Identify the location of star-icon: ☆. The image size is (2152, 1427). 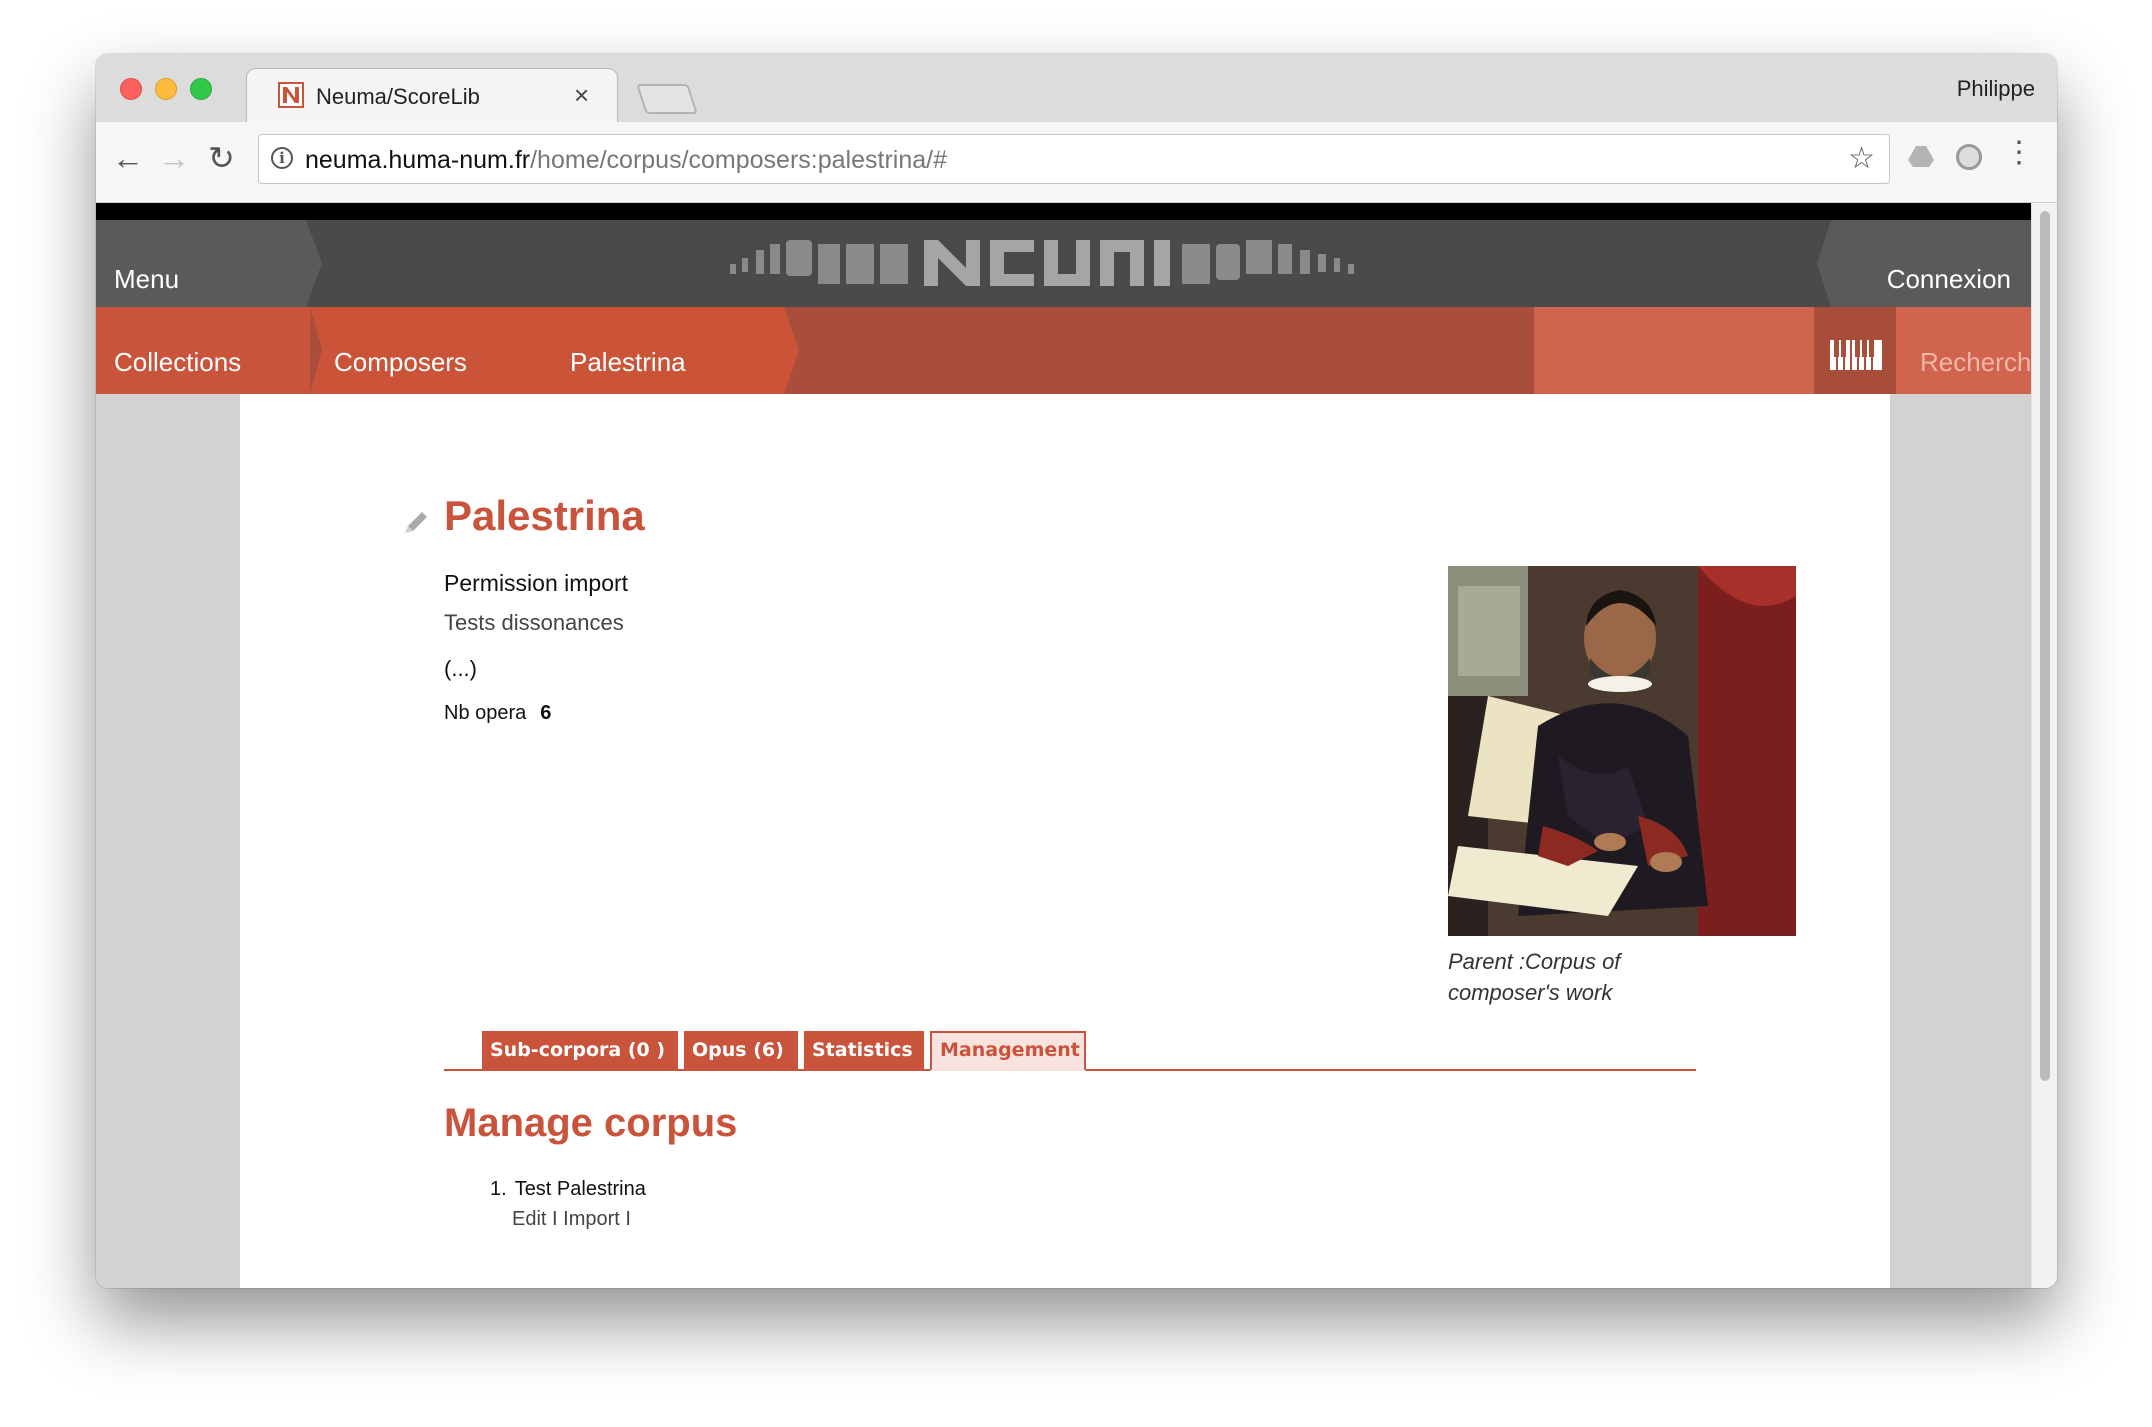
(1861, 158).